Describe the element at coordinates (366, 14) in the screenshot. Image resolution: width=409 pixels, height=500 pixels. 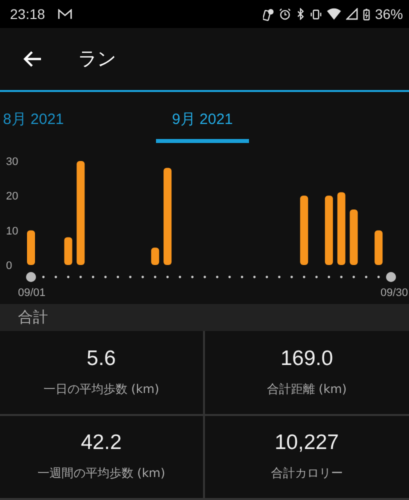
I see `battery-icon` at that location.